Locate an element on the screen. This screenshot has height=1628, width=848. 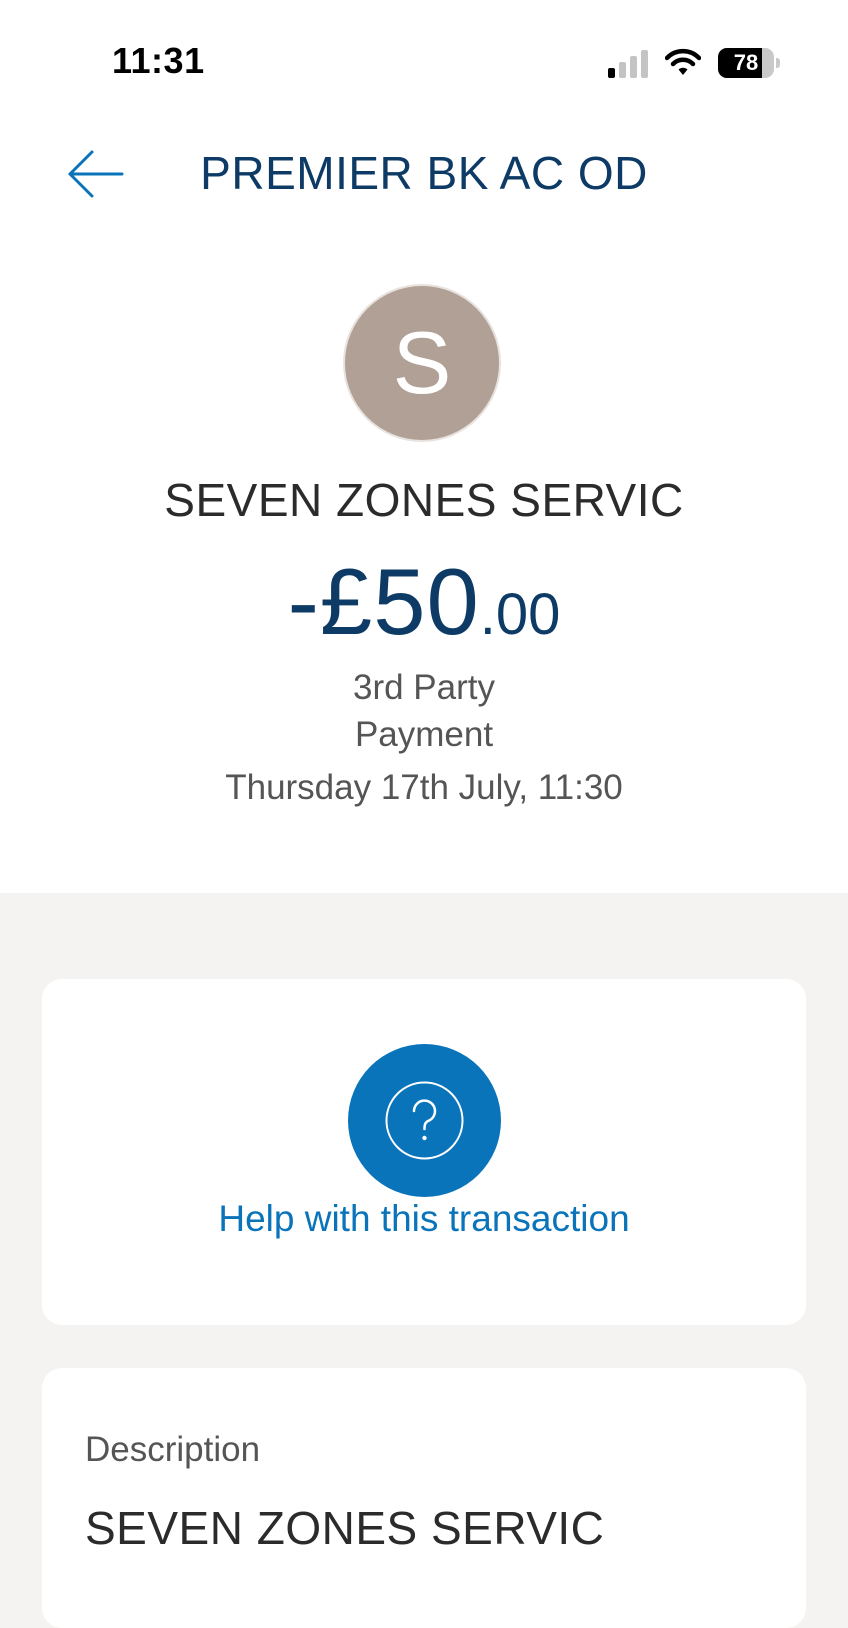
transaction-type-line2: Payment is located at coordinates (424, 734).